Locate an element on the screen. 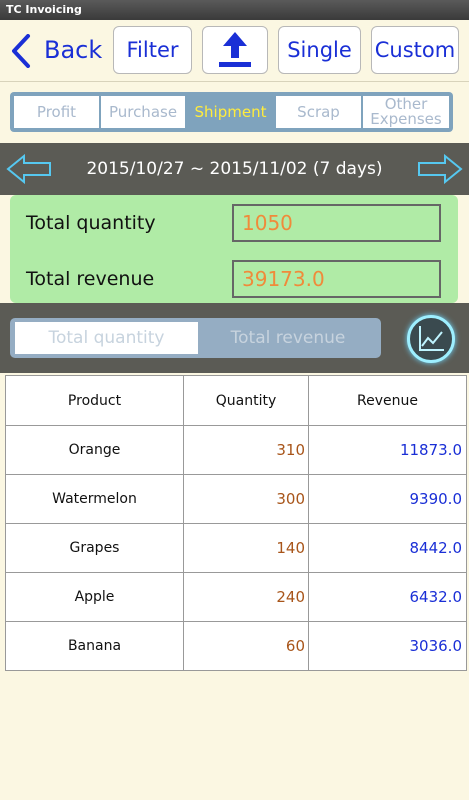 This screenshot has width=469, height=800. toolbar: Back Filter Single Custom is located at coordinates (234, 51).